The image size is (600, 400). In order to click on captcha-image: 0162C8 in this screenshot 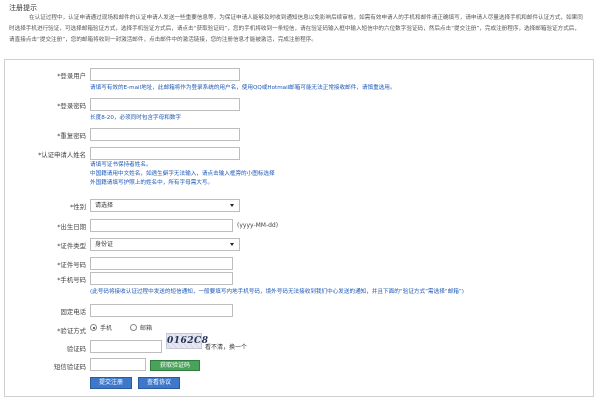, I will do `click(187, 341)`.